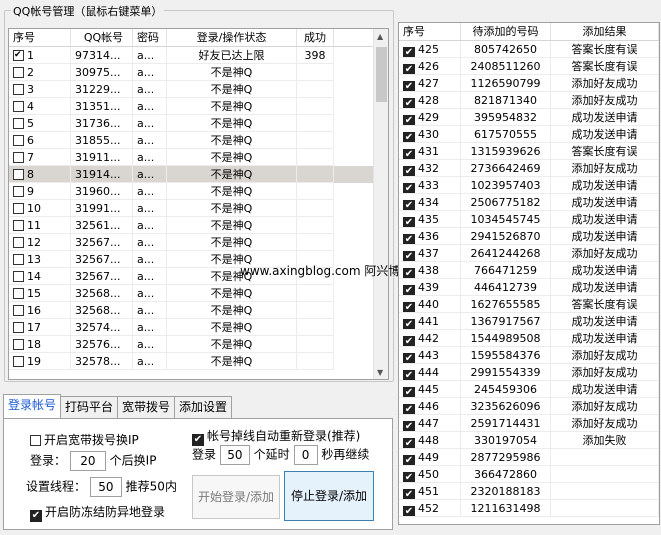 This screenshot has height=535, width=661. I want to click on scroll-thumb, so click(381, 74).